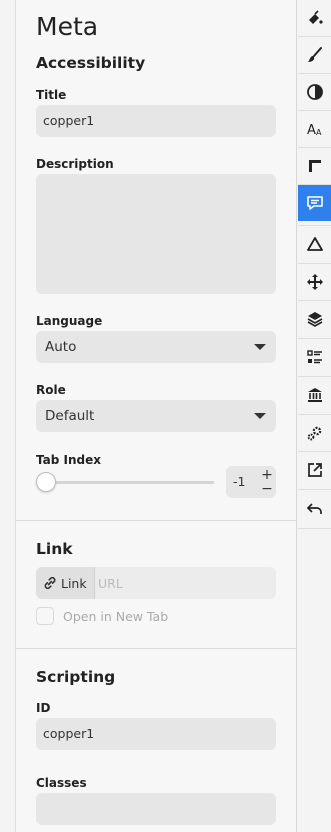  I want to click on tab-index-value: -1, so click(239, 481).